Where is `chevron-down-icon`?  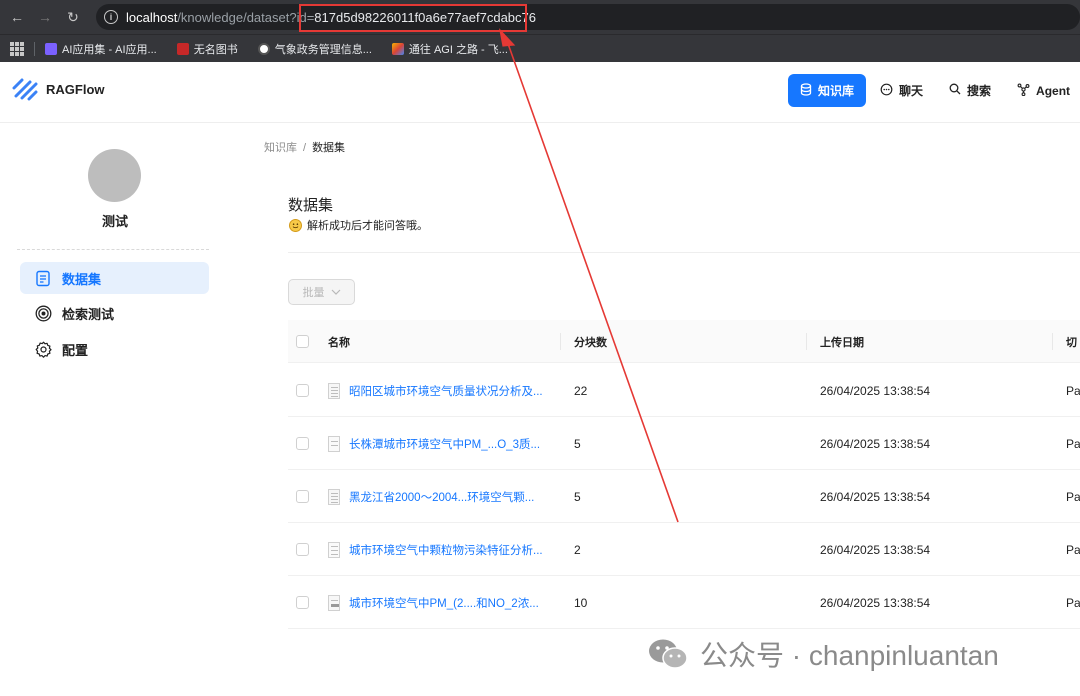
chevron-down-icon is located at coordinates (336, 292).